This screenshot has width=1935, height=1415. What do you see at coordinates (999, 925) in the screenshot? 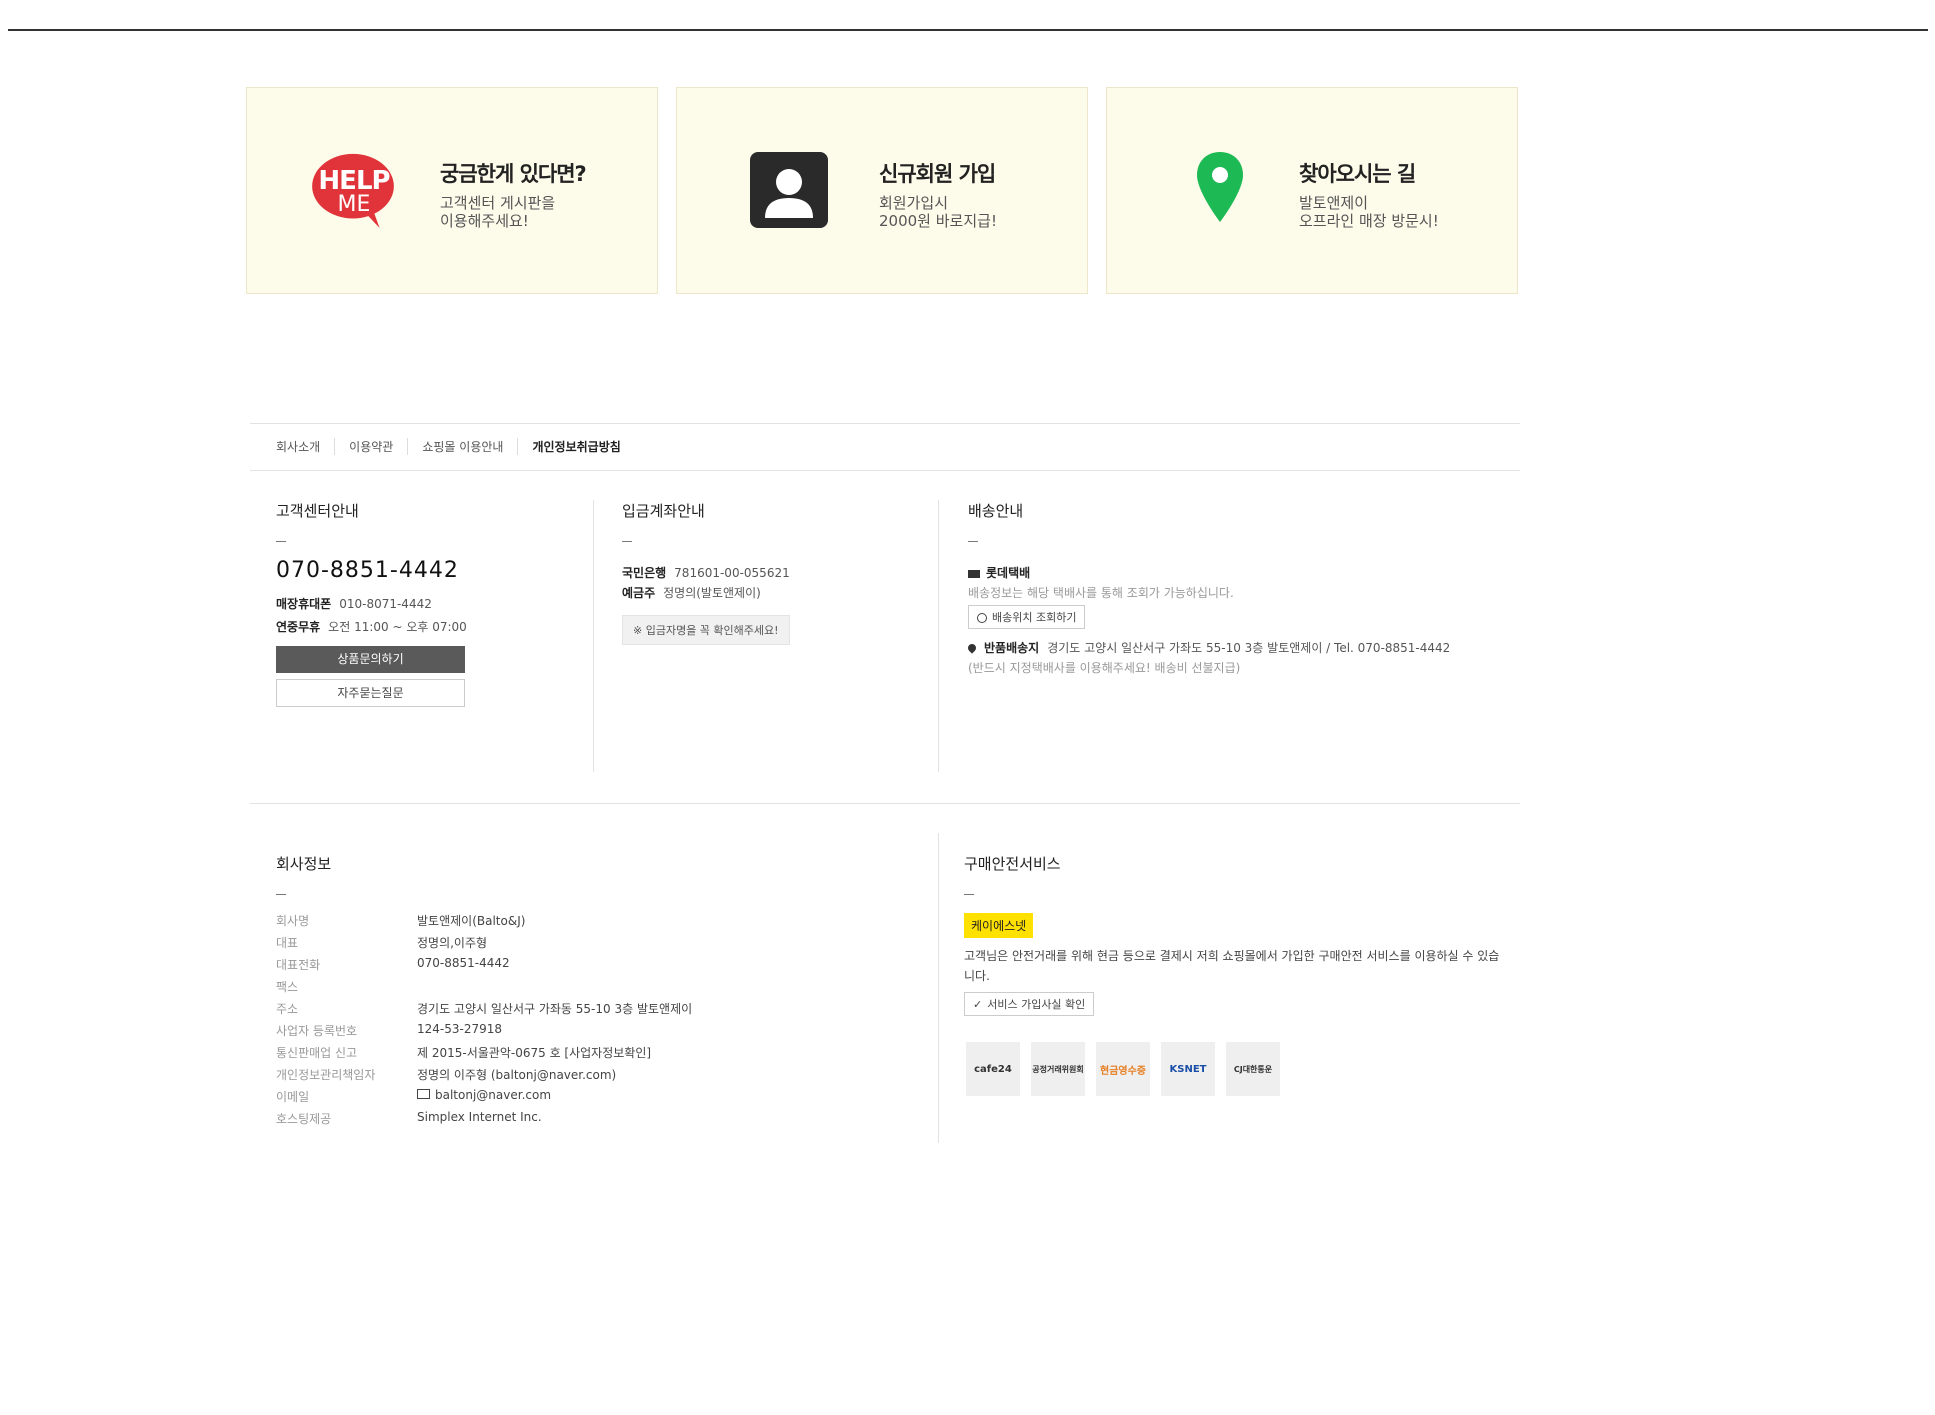
I see `ksnet-badge: 케이에스넷` at bounding box center [999, 925].